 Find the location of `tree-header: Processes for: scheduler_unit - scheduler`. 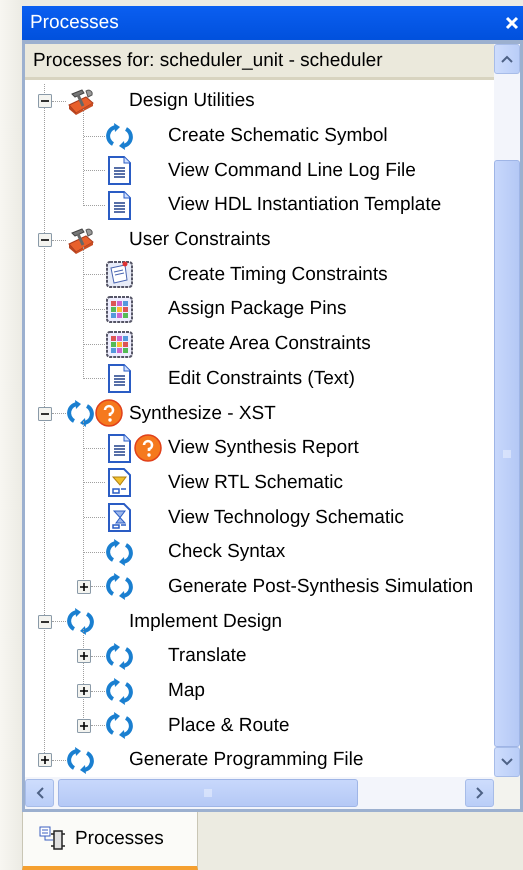

tree-header: Processes for: scheduler_unit - scheduler is located at coordinates (259, 62).